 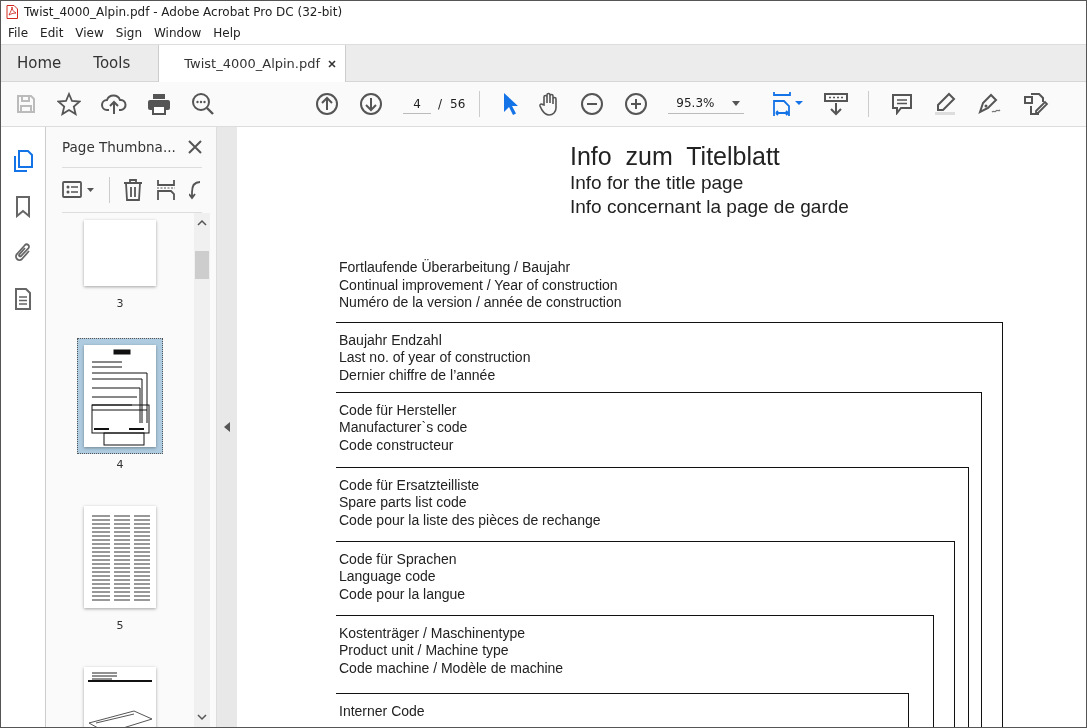 What do you see at coordinates (371, 104) in the screenshot?
I see `page-down-icon` at bounding box center [371, 104].